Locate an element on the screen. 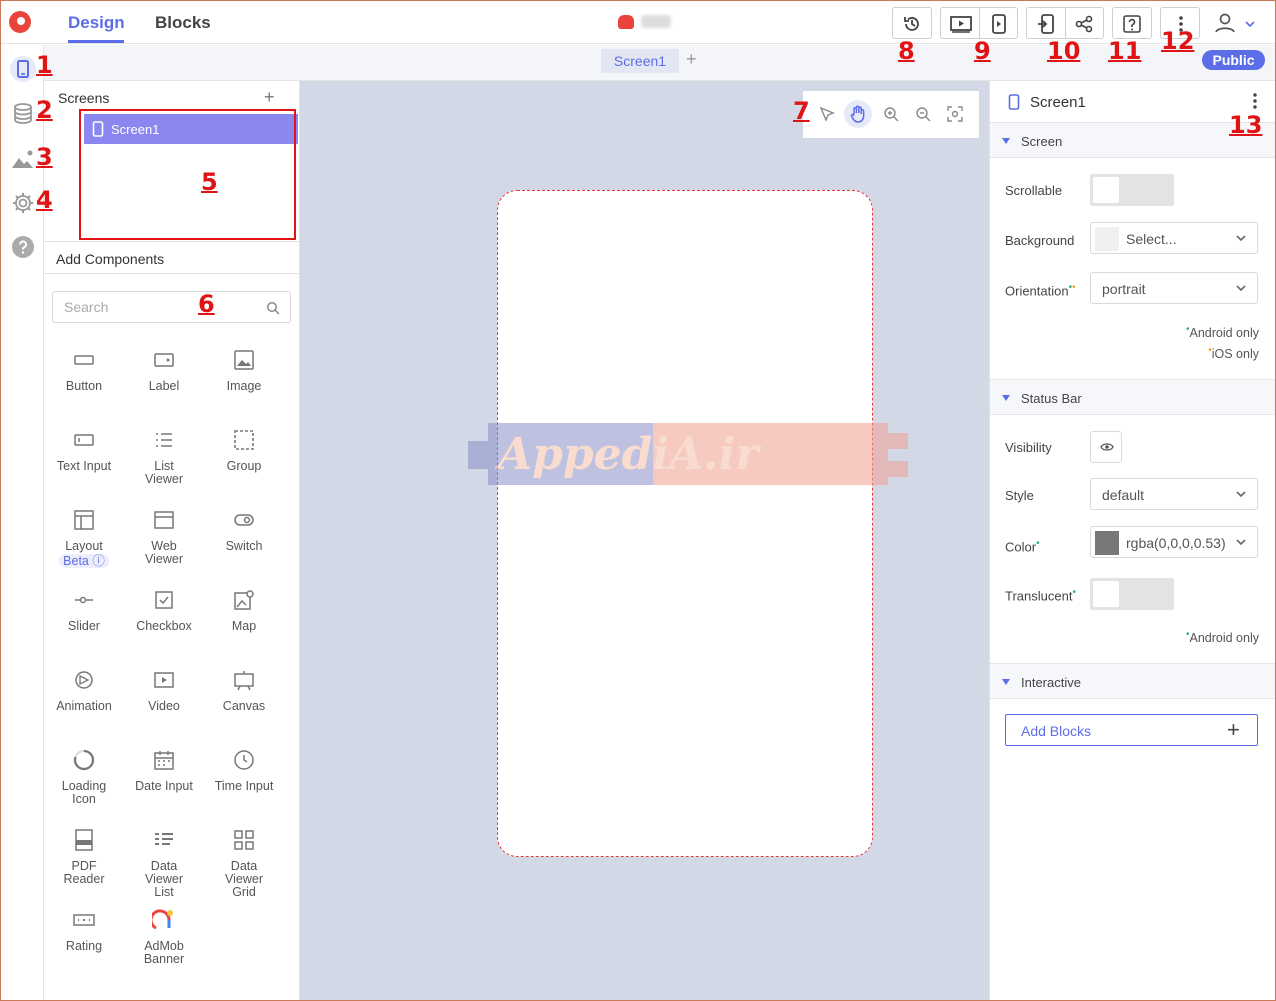  component-map: Map is located at coordinates (244, 610).